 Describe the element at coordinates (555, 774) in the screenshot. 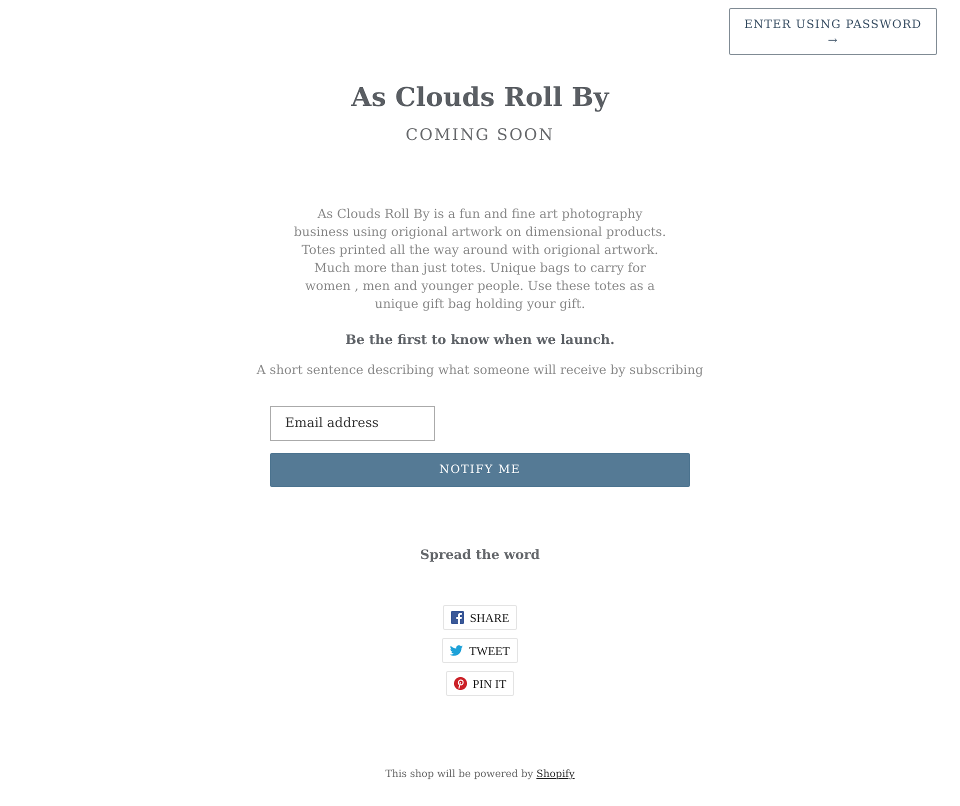

I see `footer-link: Shopify` at that location.